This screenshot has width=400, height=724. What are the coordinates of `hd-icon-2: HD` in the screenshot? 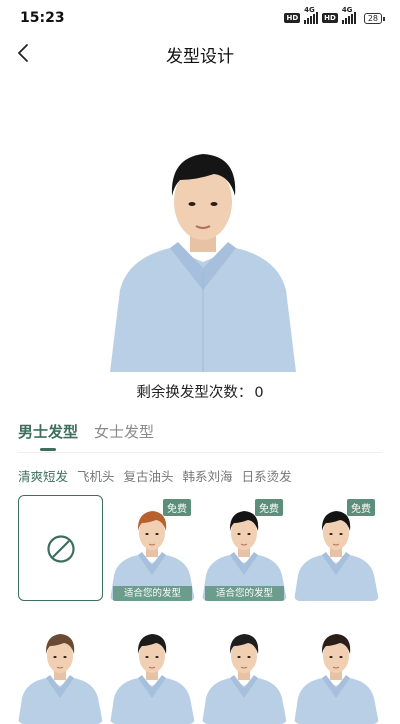 It's located at (330, 18).